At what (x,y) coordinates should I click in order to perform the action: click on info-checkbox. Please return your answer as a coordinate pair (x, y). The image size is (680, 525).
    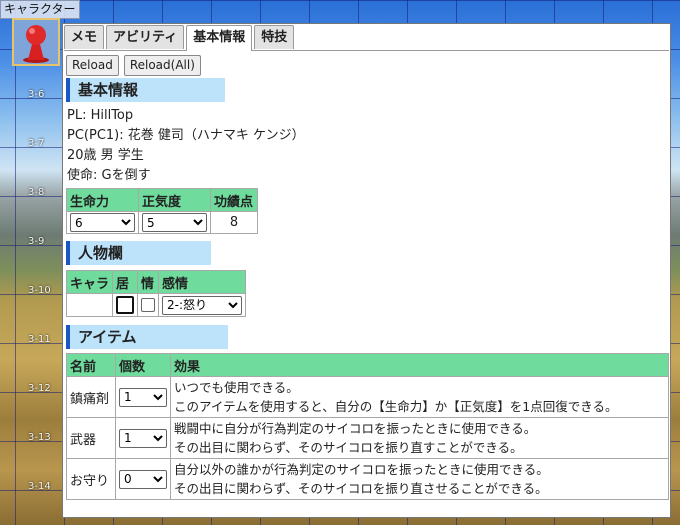
    Looking at the image, I should click on (148, 305).